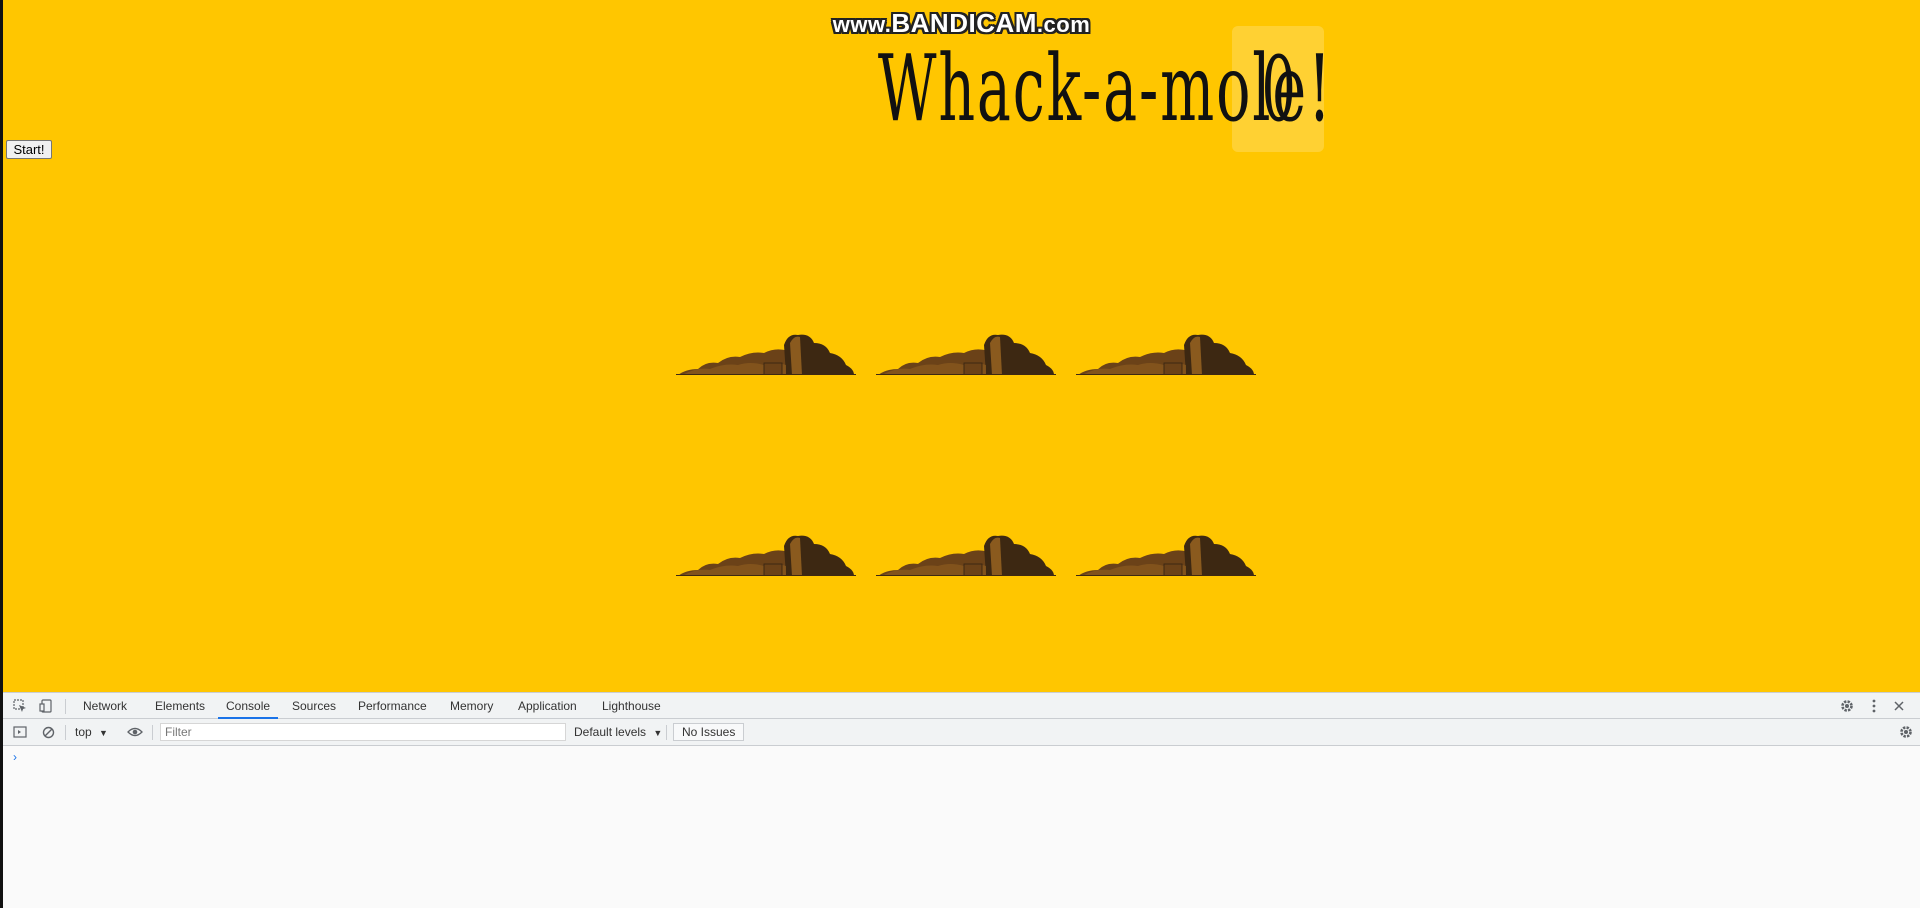 This screenshot has height=908, width=1920. What do you see at coordinates (105, 706) in the screenshot?
I see `tab-network: Network` at bounding box center [105, 706].